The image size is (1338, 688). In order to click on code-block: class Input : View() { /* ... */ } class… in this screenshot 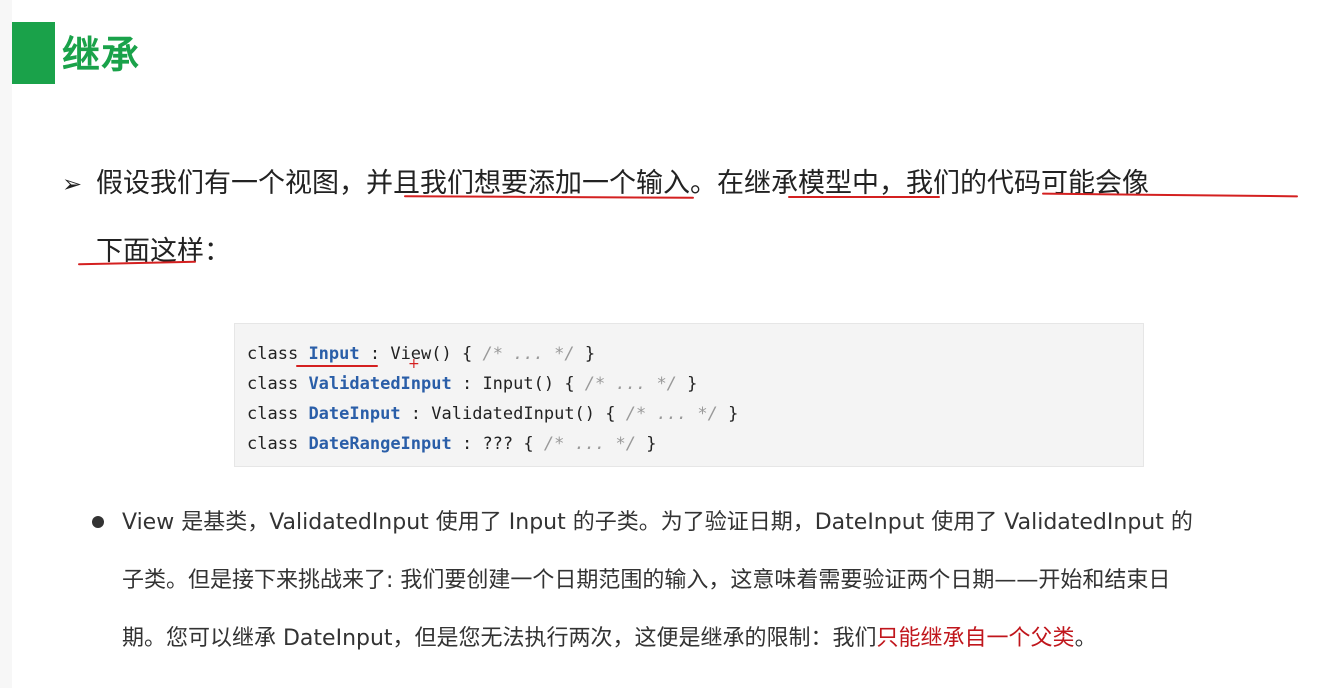, I will do `click(689, 395)`.